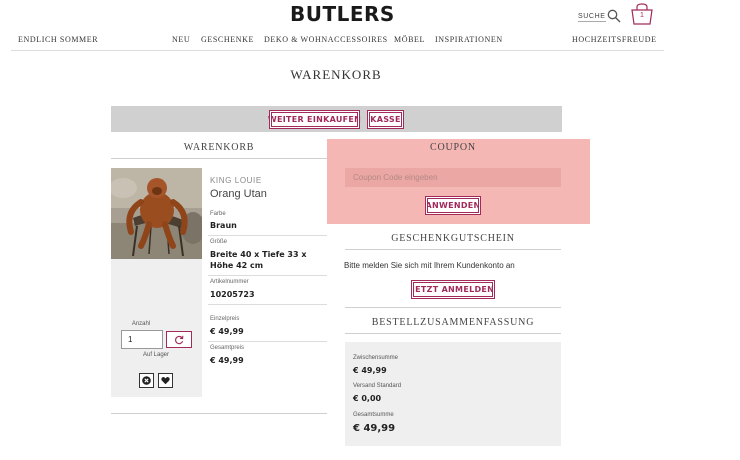  What do you see at coordinates (452, 205) in the screenshot?
I see `apply-coupon-button: ANWENDEN` at bounding box center [452, 205].